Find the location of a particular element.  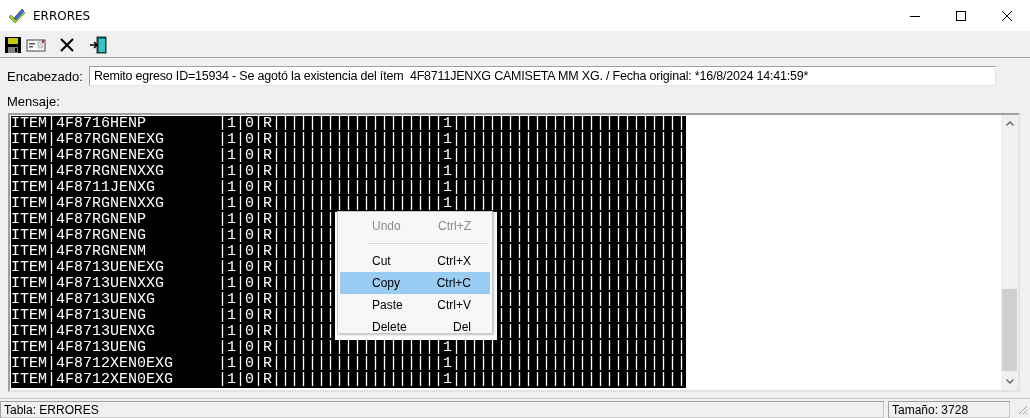

scrollbar-thumb is located at coordinates (1009, 330).